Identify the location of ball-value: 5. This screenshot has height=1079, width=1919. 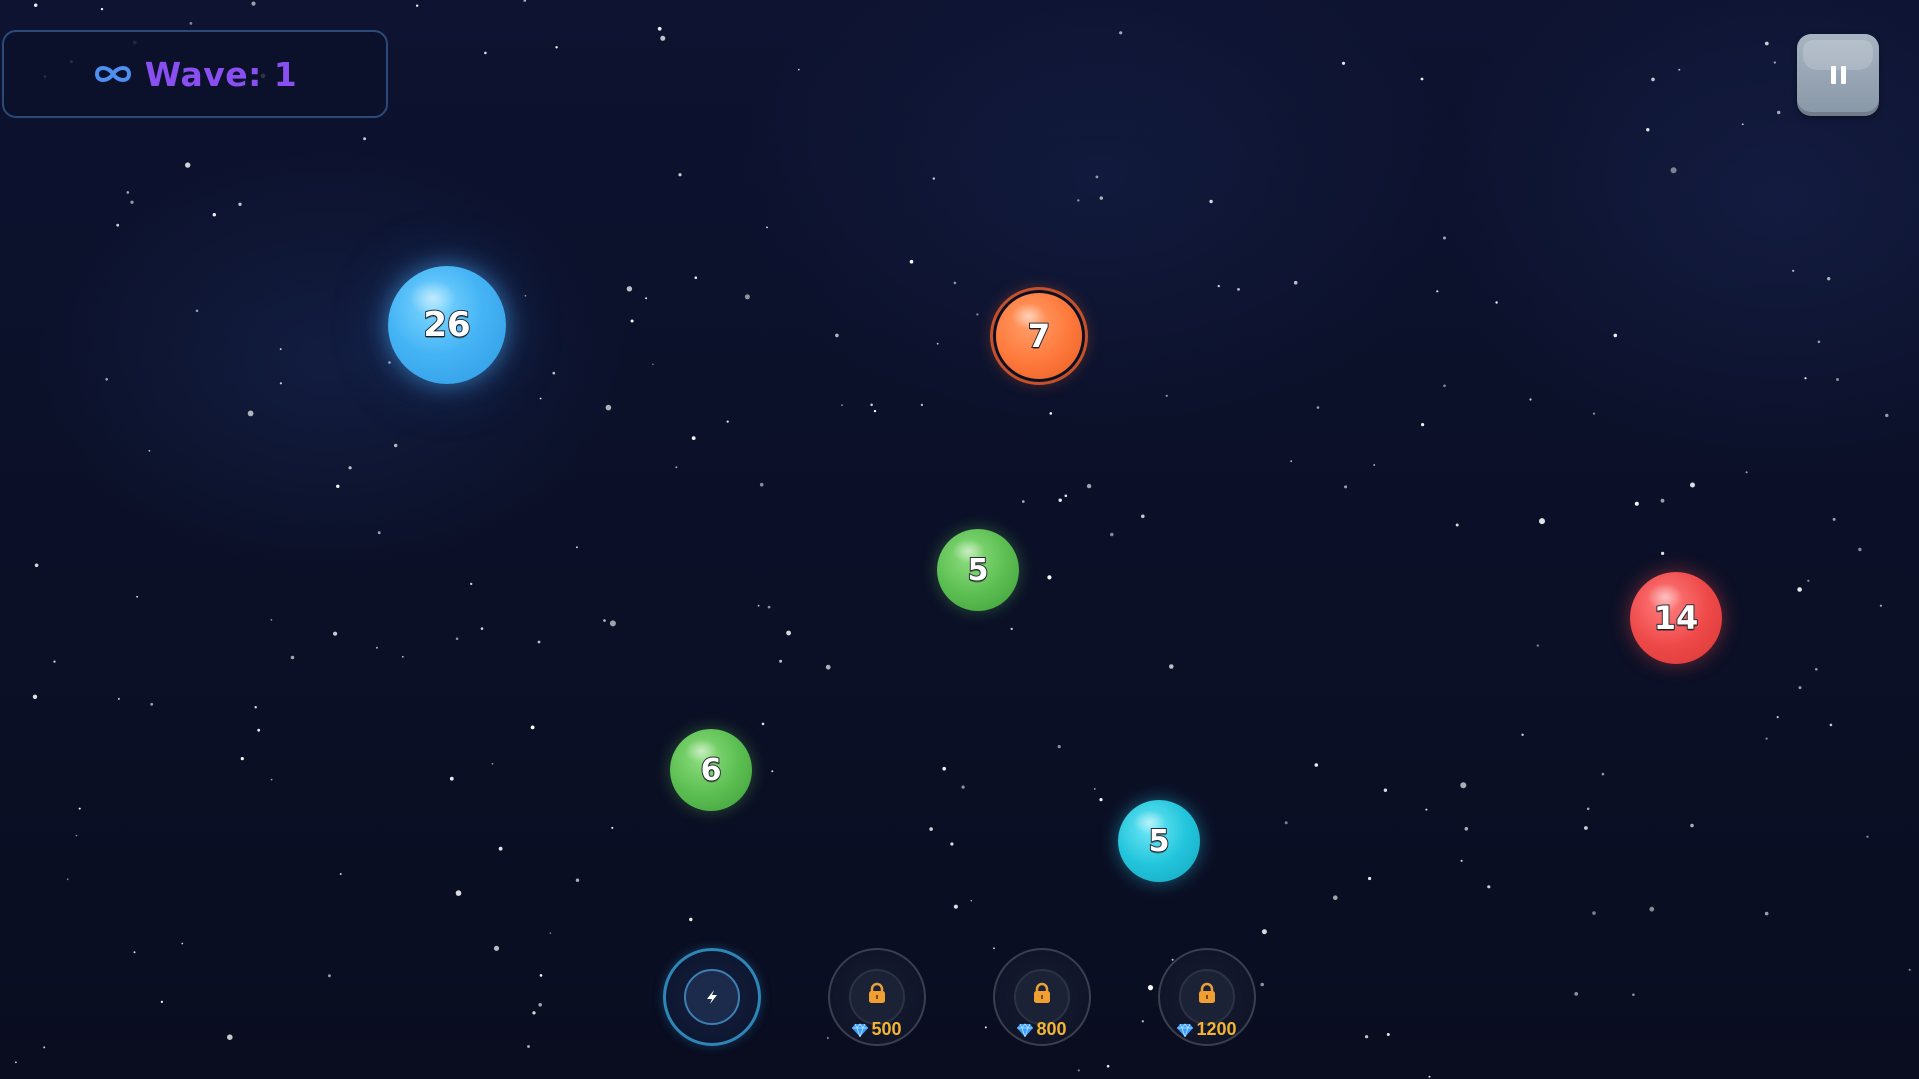
(978, 570).